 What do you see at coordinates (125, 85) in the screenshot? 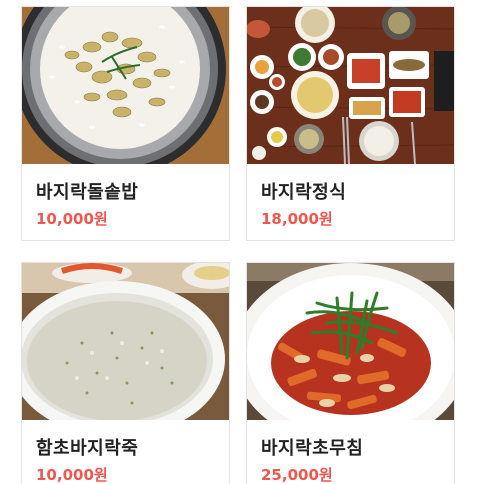
I see `clam-stone-pot-rice-photo` at bounding box center [125, 85].